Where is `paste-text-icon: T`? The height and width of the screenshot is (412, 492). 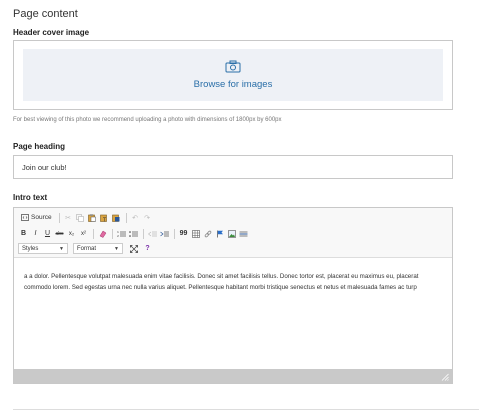 paste-text-icon: T is located at coordinates (103, 218).